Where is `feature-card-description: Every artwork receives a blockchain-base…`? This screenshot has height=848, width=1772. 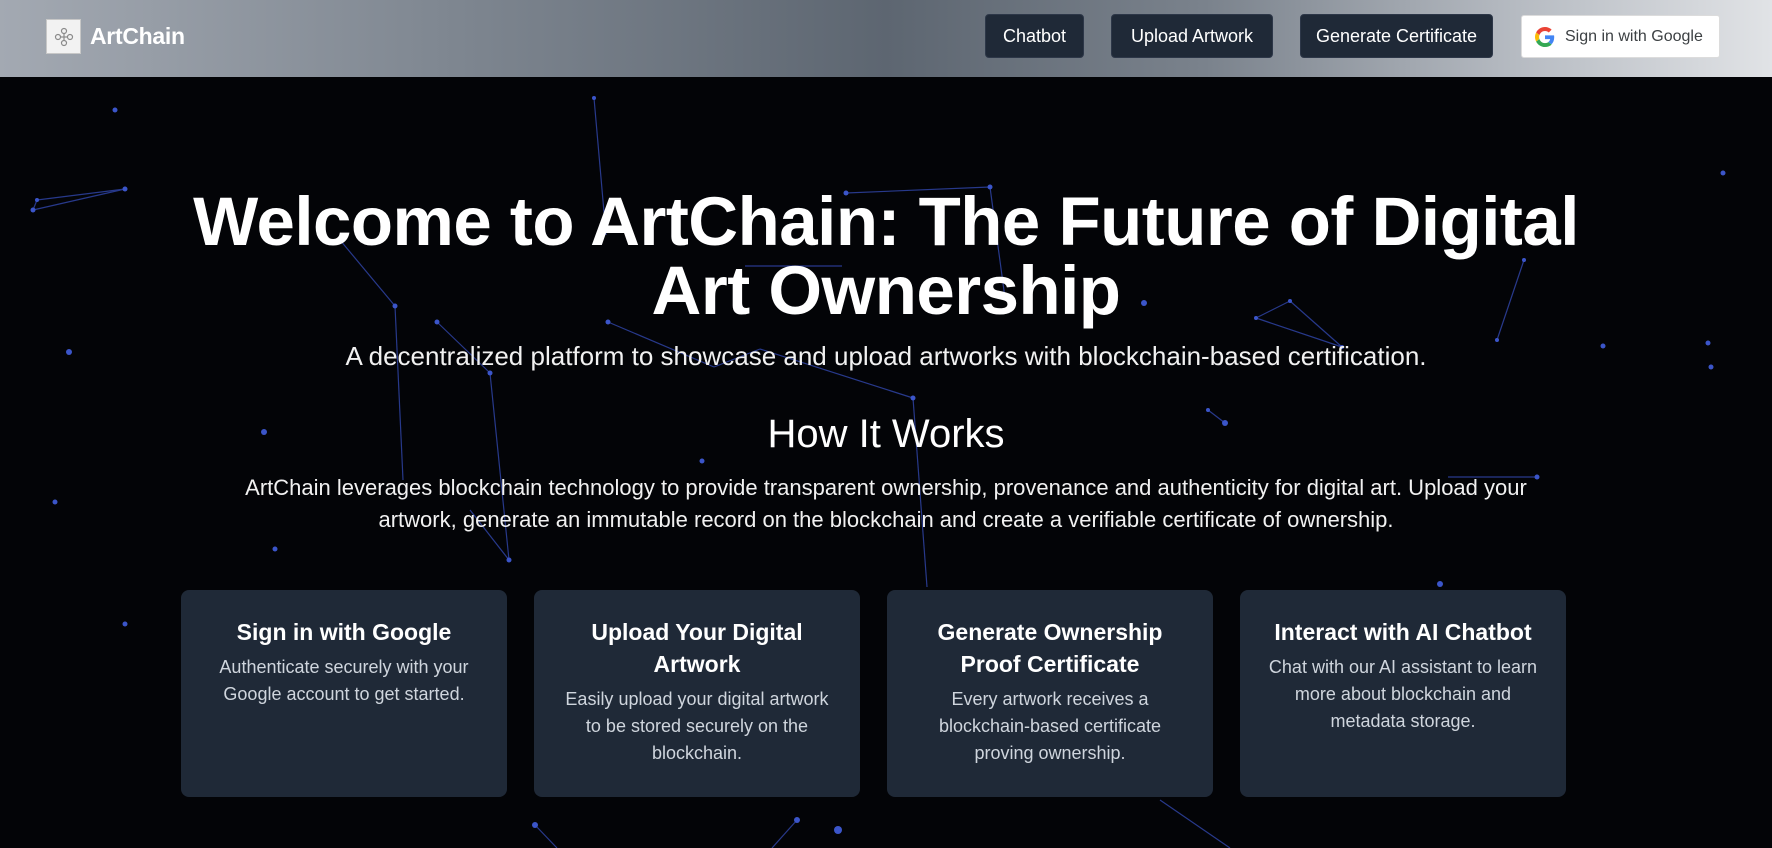
feature-card-description: Every artwork receives a blockchain-base… is located at coordinates (1050, 726).